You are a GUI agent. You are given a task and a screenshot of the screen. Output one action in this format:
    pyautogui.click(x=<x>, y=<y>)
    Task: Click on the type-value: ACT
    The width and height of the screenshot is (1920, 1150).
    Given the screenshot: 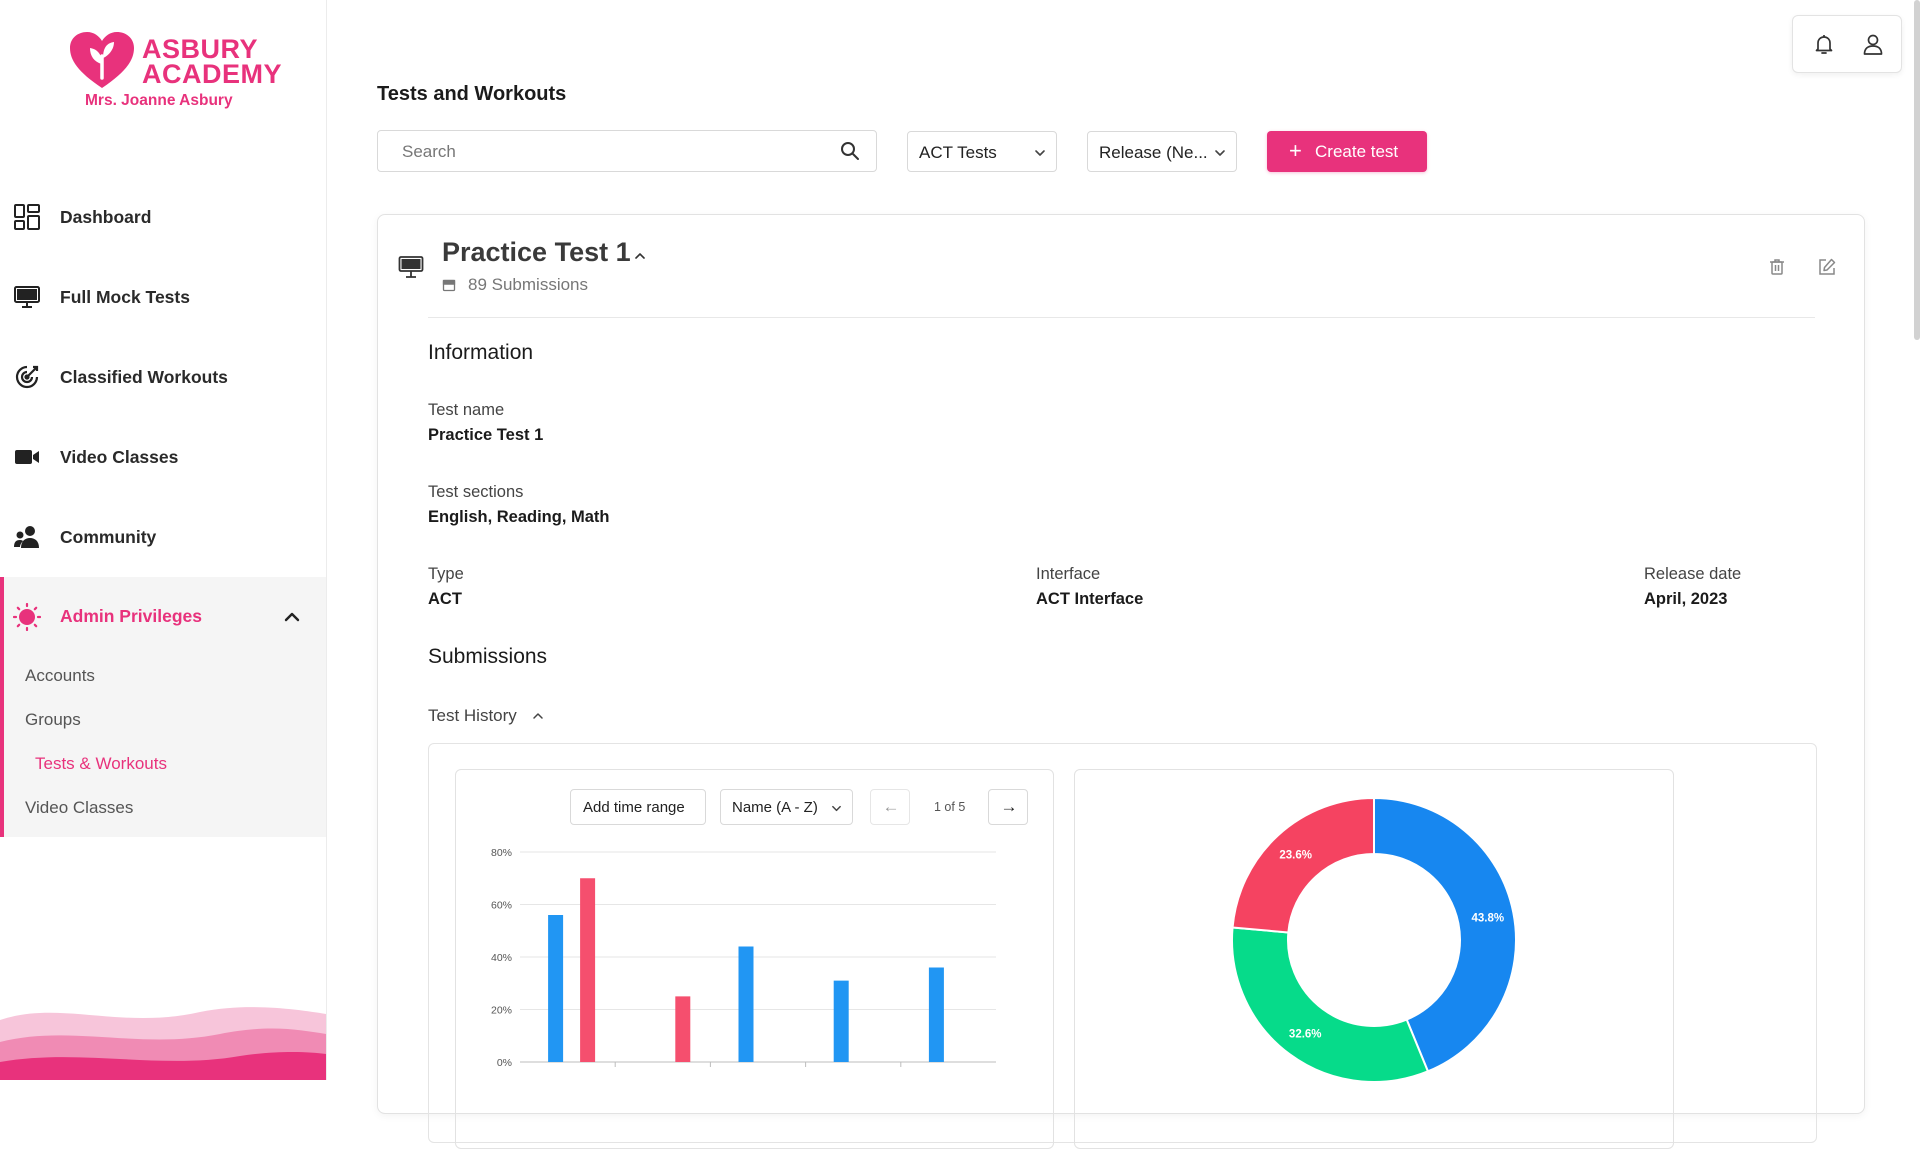 What is the action you would take?
    pyautogui.click(x=445, y=599)
    